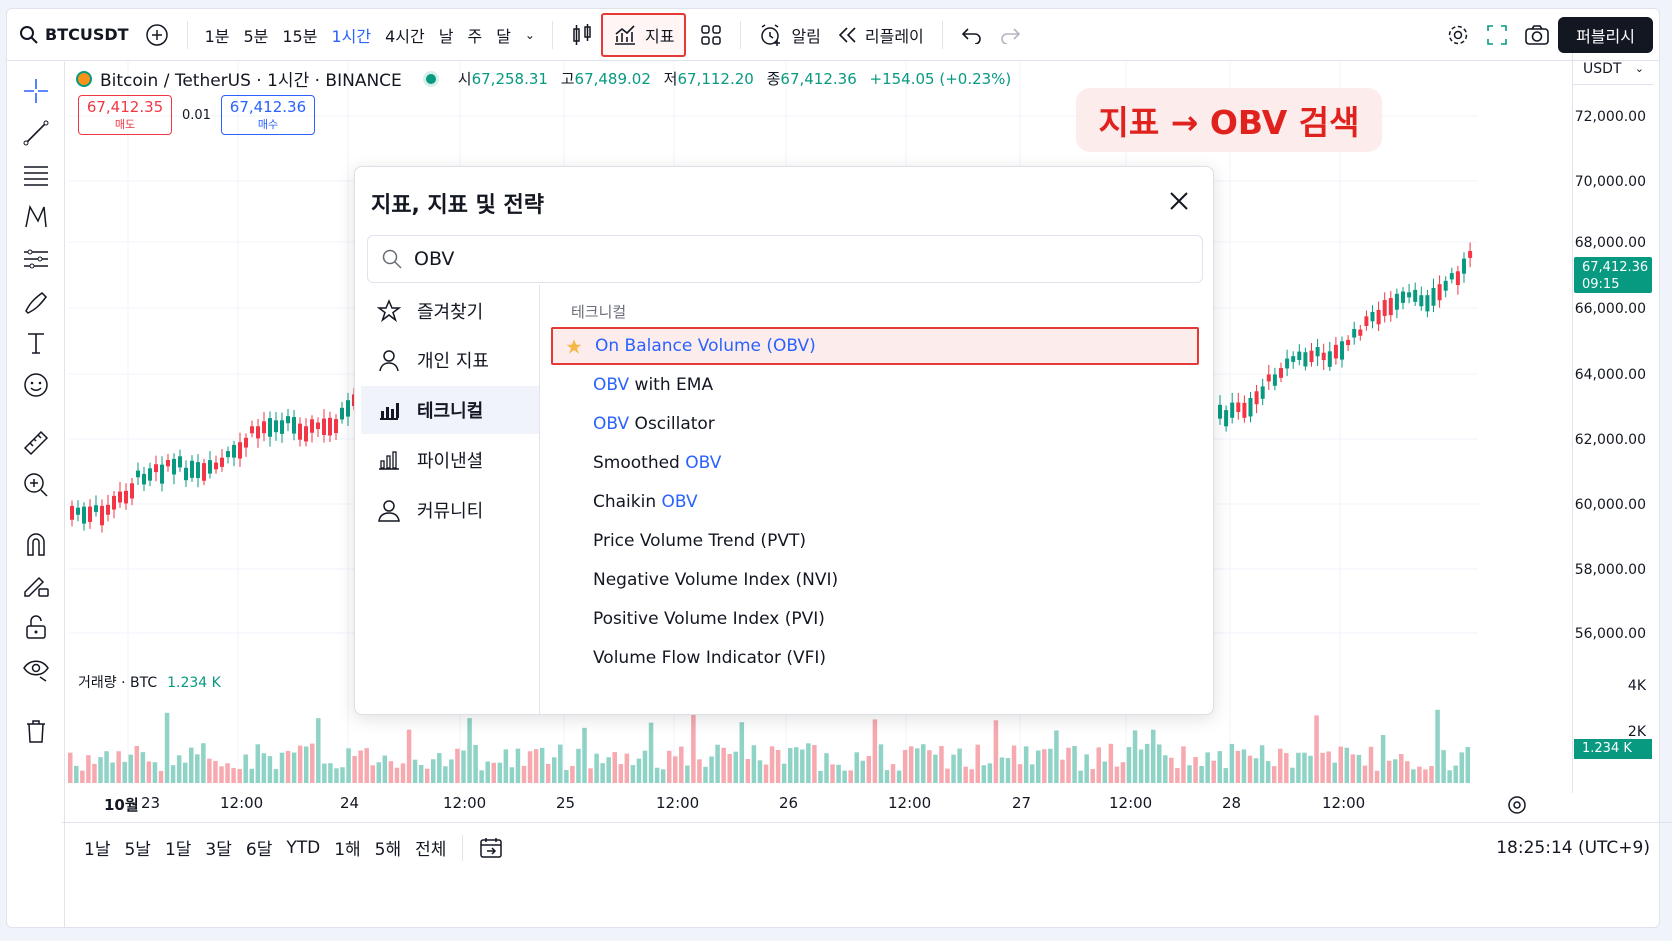 The image size is (1672, 941). What do you see at coordinates (405, 35) in the screenshot?
I see `tf-4h: 4시간` at bounding box center [405, 35].